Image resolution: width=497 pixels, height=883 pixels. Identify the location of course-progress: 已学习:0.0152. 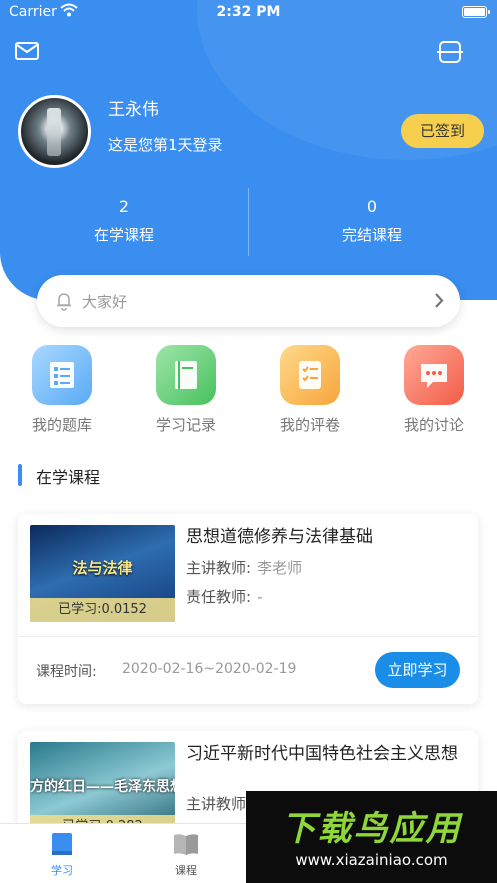
(102, 610).